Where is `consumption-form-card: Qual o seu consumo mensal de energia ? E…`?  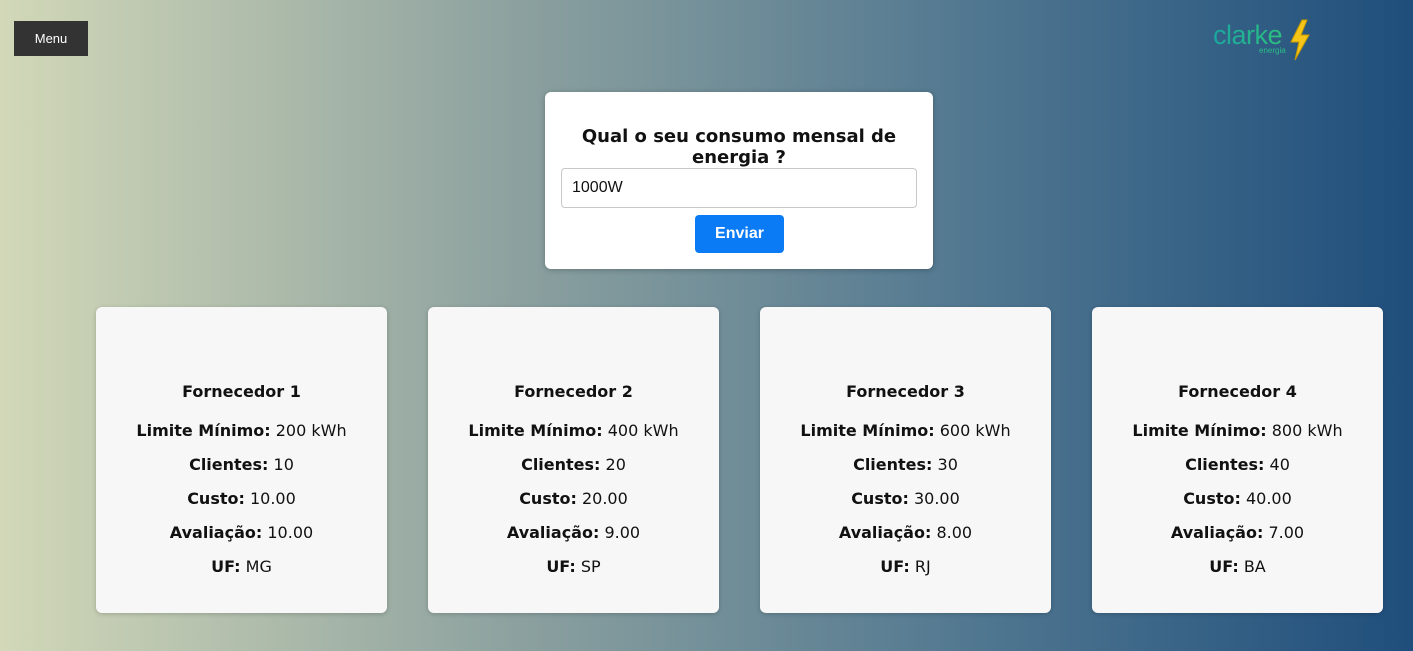 consumption-form-card: Qual o seu consumo mensal de energia ? E… is located at coordinates (739, 180).